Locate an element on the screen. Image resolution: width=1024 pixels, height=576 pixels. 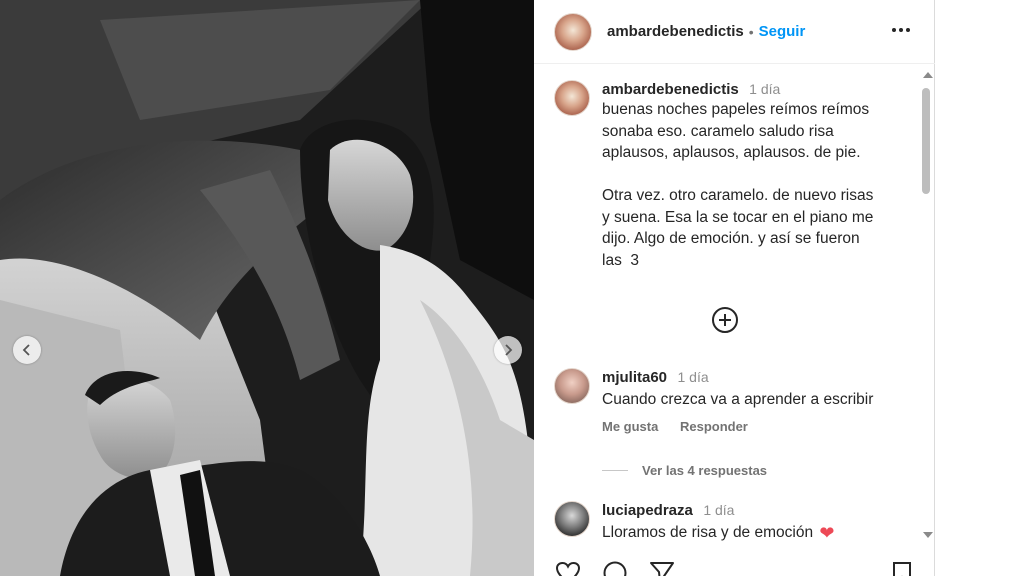
chevron-right-icon is located at coordinates (509, 350).